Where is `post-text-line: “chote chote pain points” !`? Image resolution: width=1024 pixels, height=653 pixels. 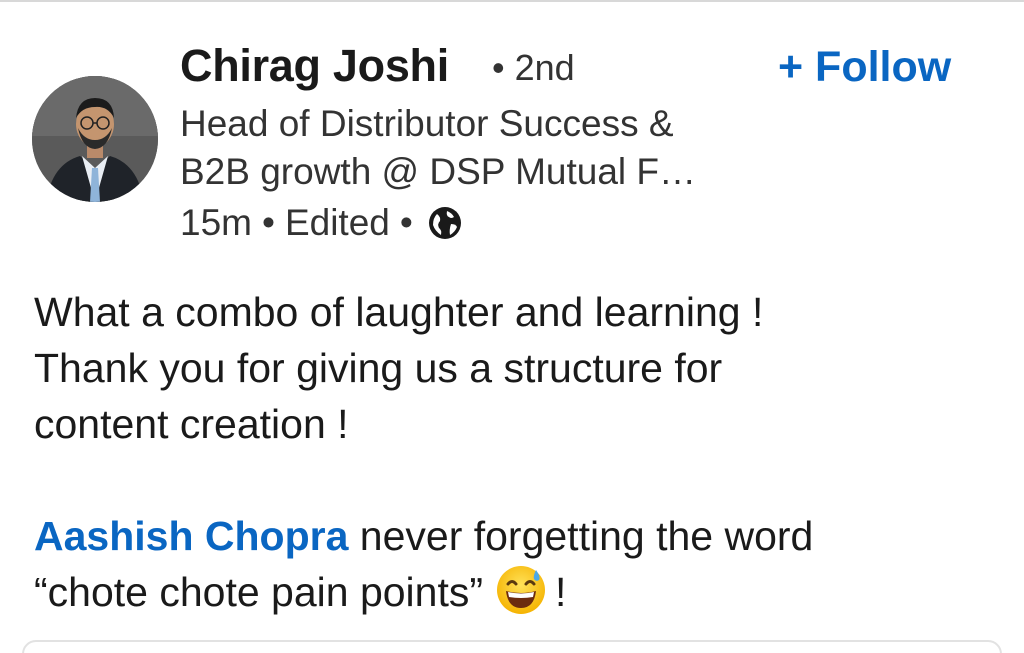 post-text-line: “chote chote pain points” ! is located at coordinates (514, 592).